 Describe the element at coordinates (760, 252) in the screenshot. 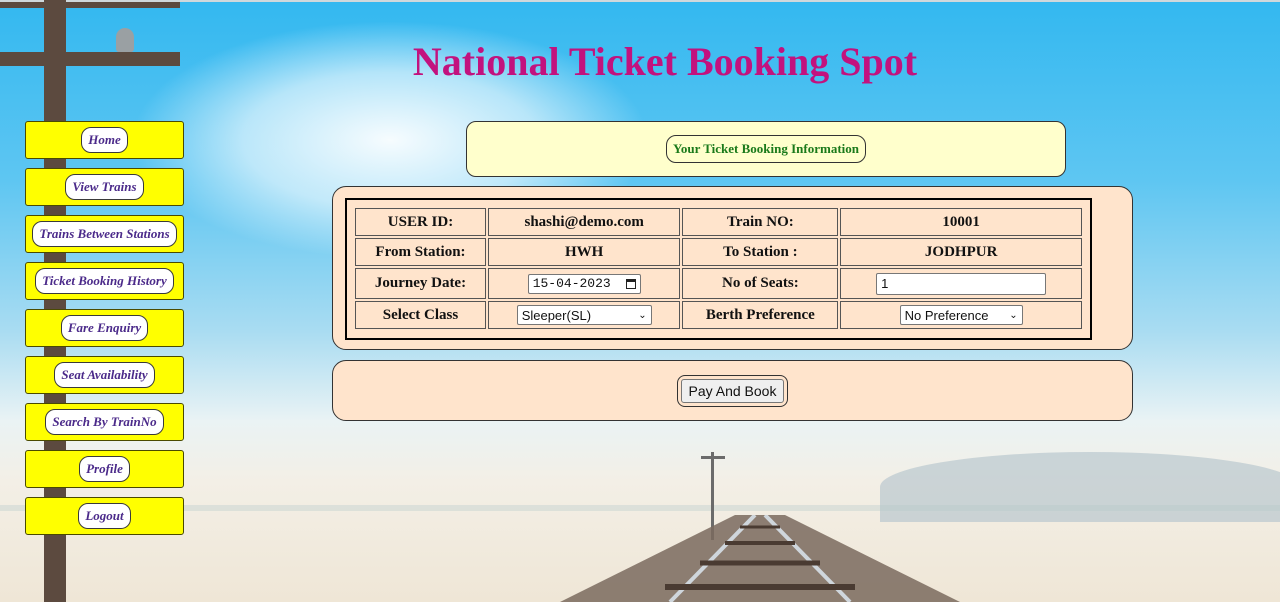

I see `to-station-label: To Station :` at that location.